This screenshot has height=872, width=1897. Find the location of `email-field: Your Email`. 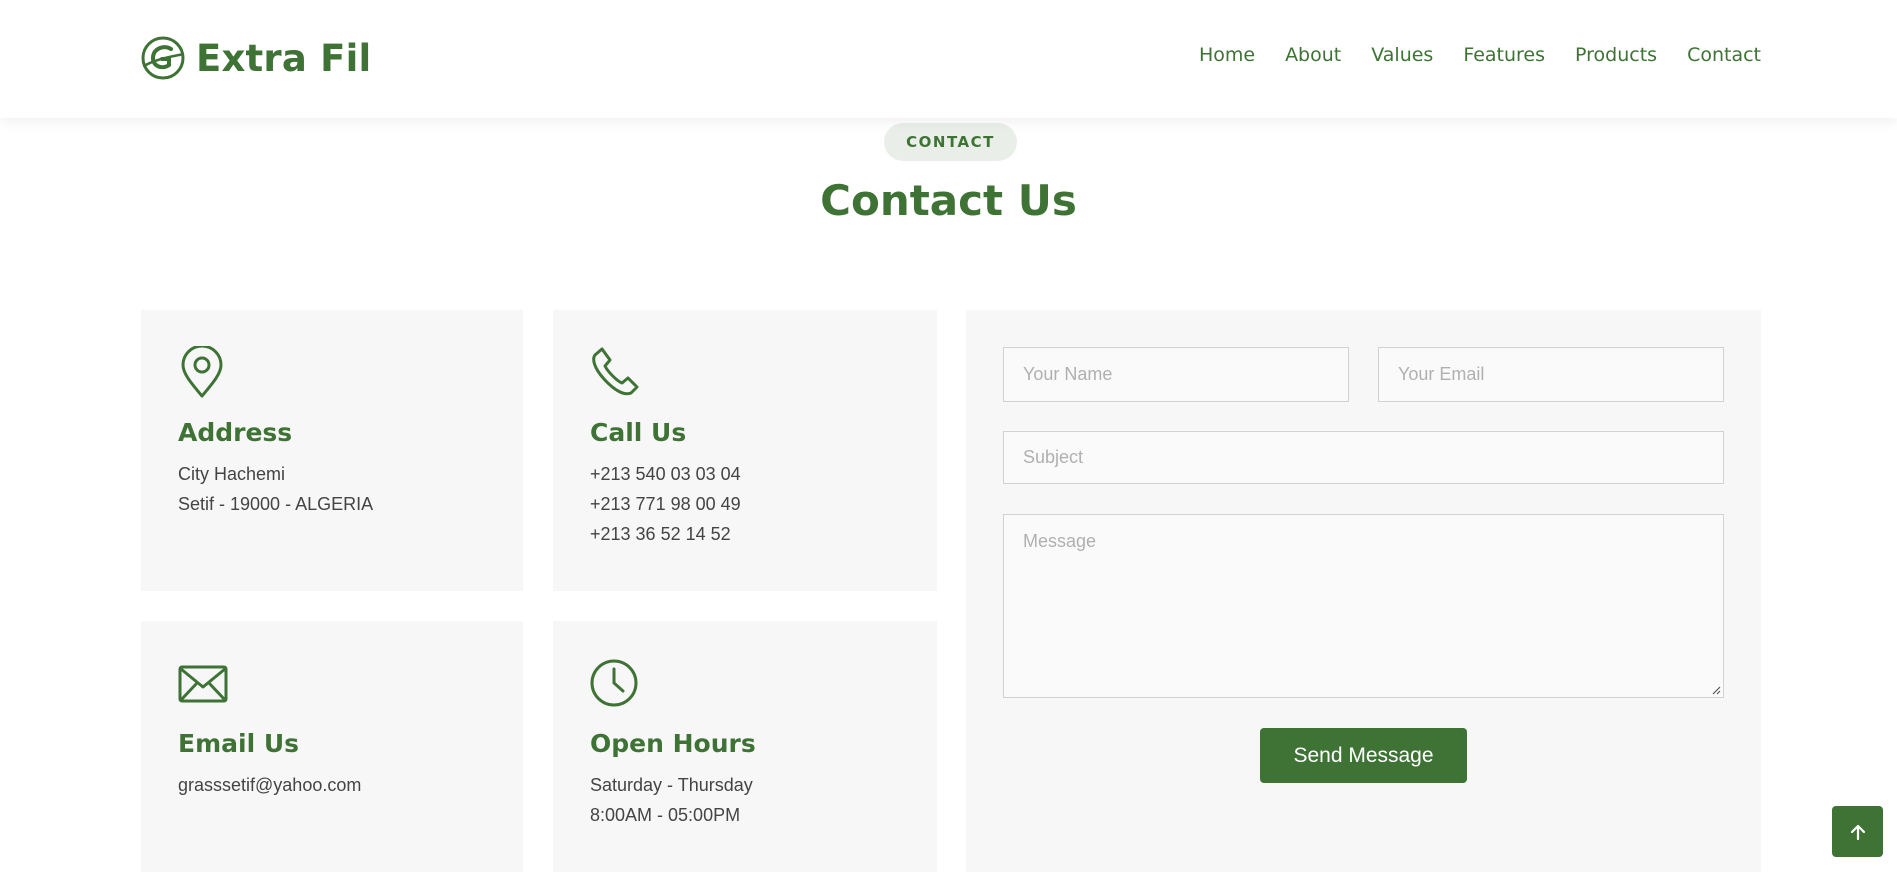

email-field: Your Email is located at coordinates (1551, 374).